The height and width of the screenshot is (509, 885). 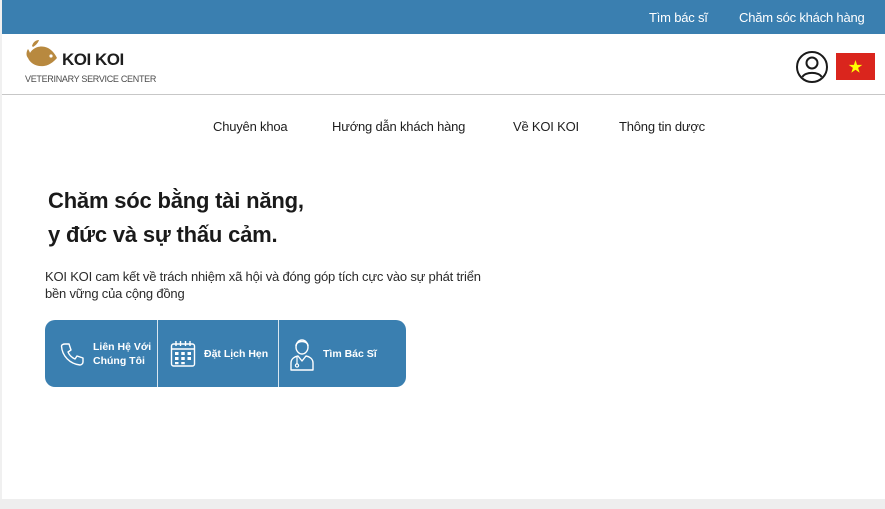 I want to click on contact-us-button: Liên Hệ Với Chúng Tôi, so click(x=101, y=353).